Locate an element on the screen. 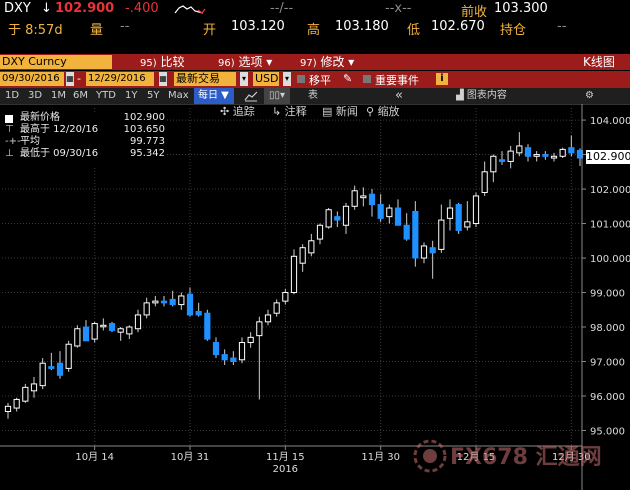 Image resolution: width=630 pixels, height=490 pixels. info-icon: i is located at coordinates (442, 79).